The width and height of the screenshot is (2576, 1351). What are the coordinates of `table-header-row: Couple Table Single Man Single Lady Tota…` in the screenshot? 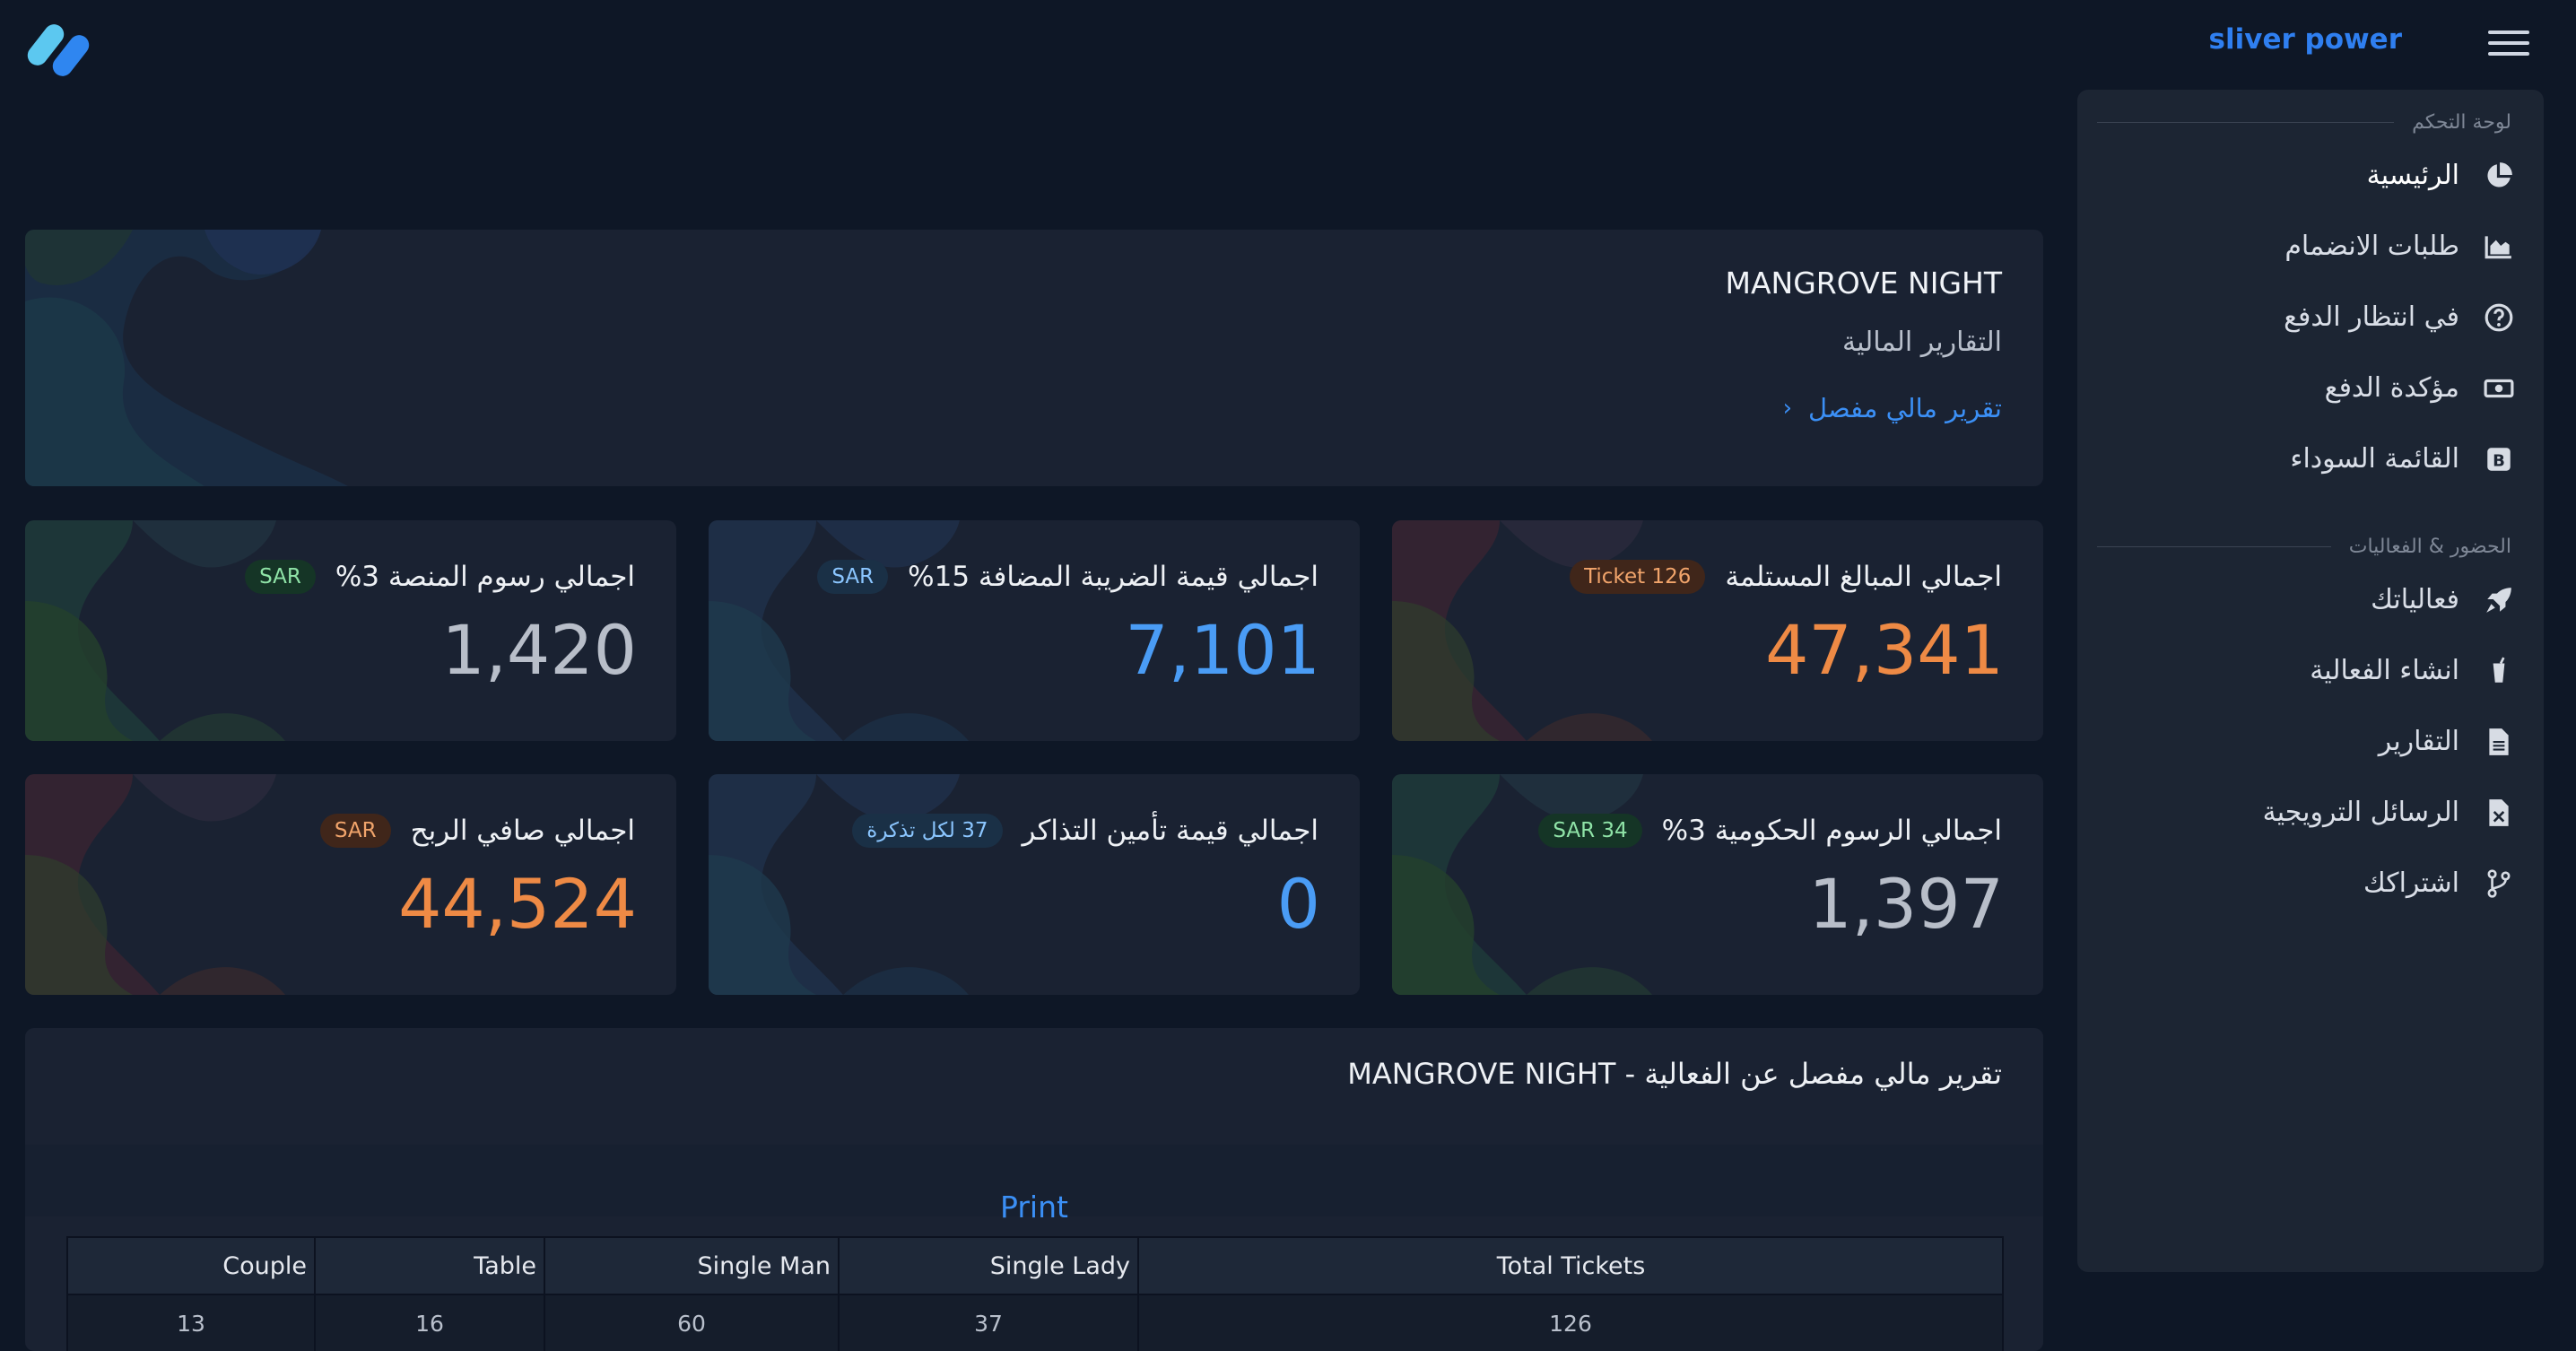 It's located at (1035, 1265).